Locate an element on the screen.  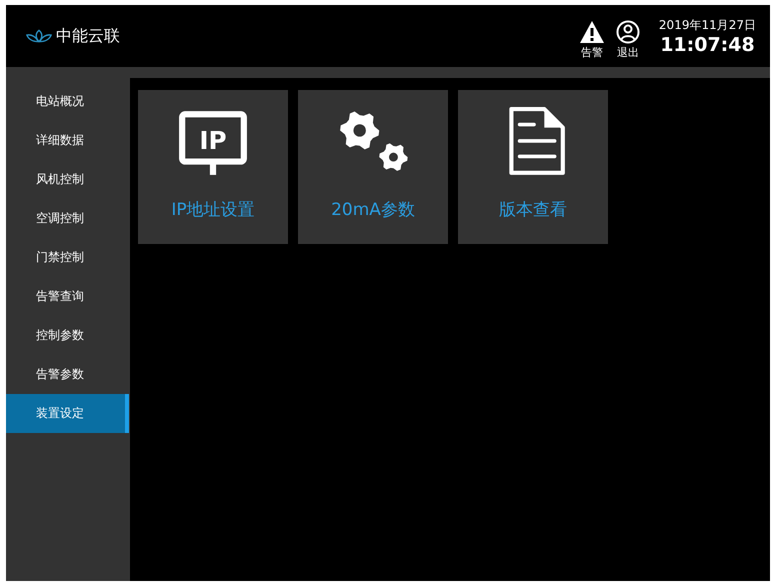
tile-label: 20mA参数 is located at coordinates (373, 210).